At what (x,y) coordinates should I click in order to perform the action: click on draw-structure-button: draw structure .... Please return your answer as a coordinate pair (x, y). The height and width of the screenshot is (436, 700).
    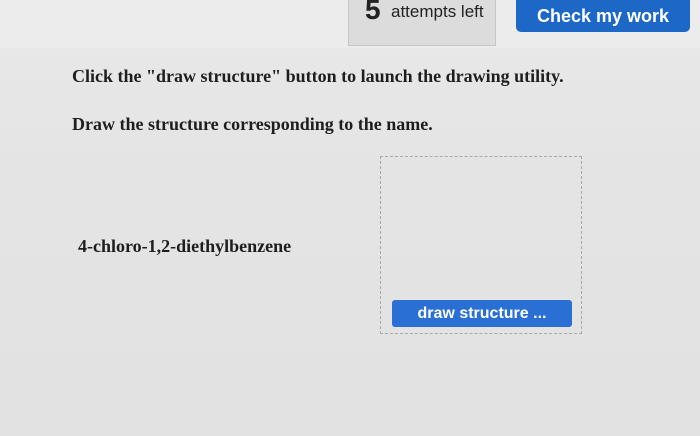
    Looking at the image, I should click on (482, 313).